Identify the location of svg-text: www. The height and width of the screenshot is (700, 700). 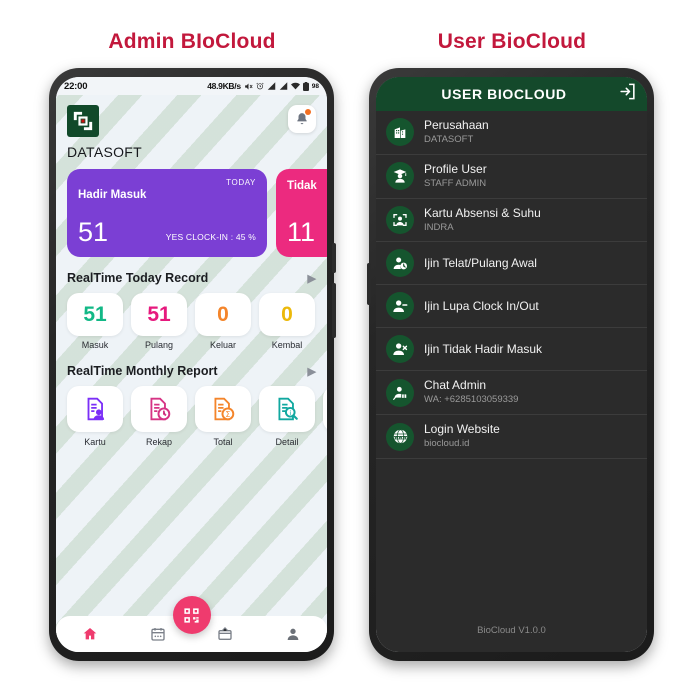
(400, 438).